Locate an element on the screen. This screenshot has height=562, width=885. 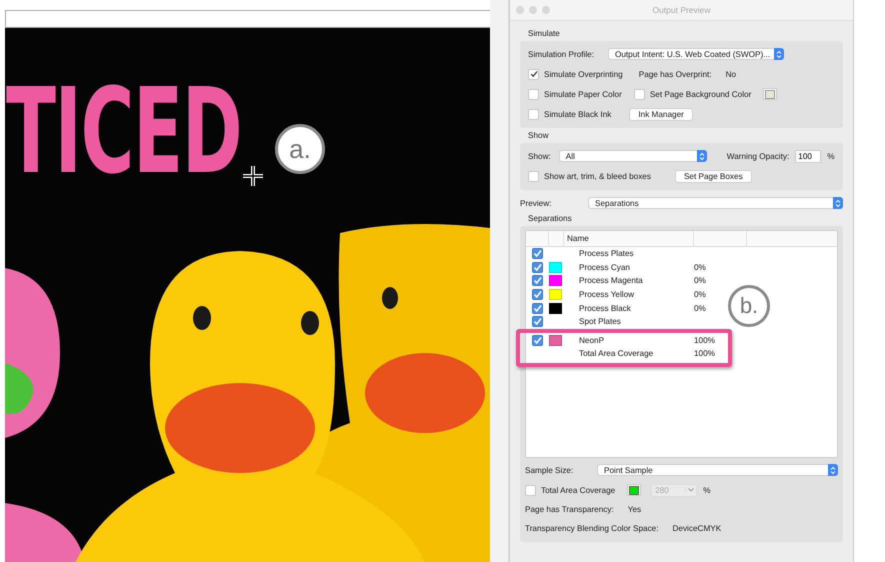
checkbox-label: Total Area Coverage is located at coordinates (578, 490).